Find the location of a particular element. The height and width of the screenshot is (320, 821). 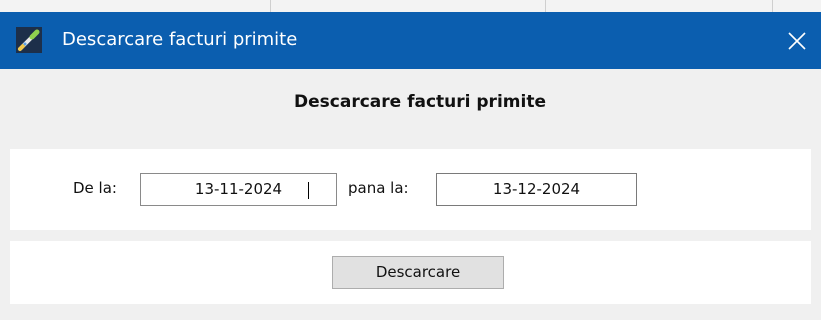

from-date-field: 13-11-2024 is located at coordinates (238, 189).